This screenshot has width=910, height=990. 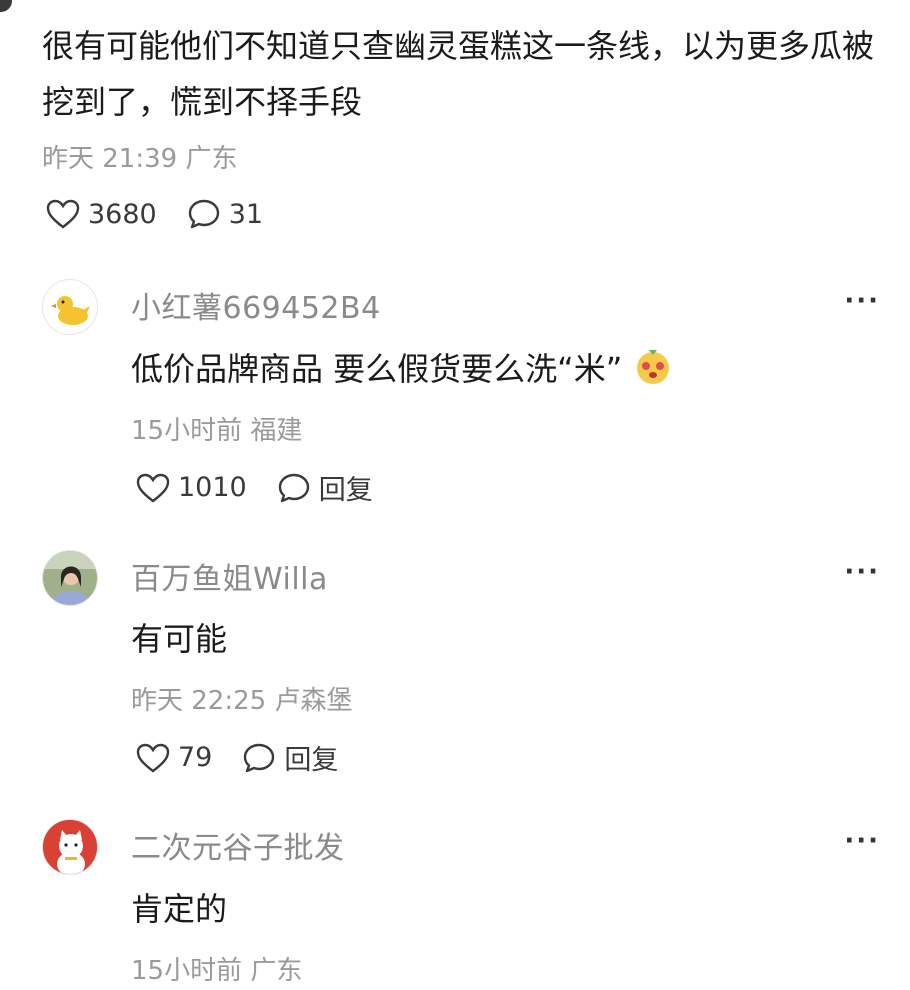 I want to click on main-comment-actions: 3680 31, so click(x=169, y=214).